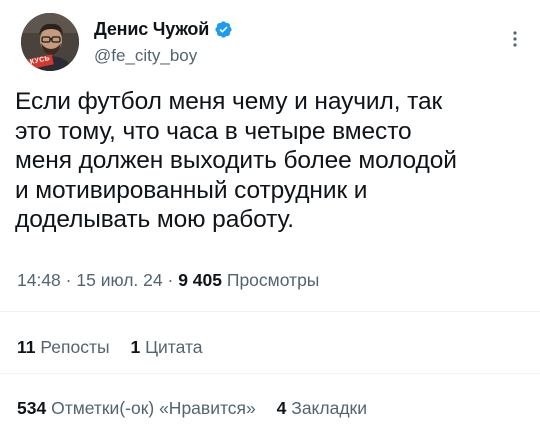 The image size is (540, 435). I want to click on avatar: КУСЬ, so click(50, 42).